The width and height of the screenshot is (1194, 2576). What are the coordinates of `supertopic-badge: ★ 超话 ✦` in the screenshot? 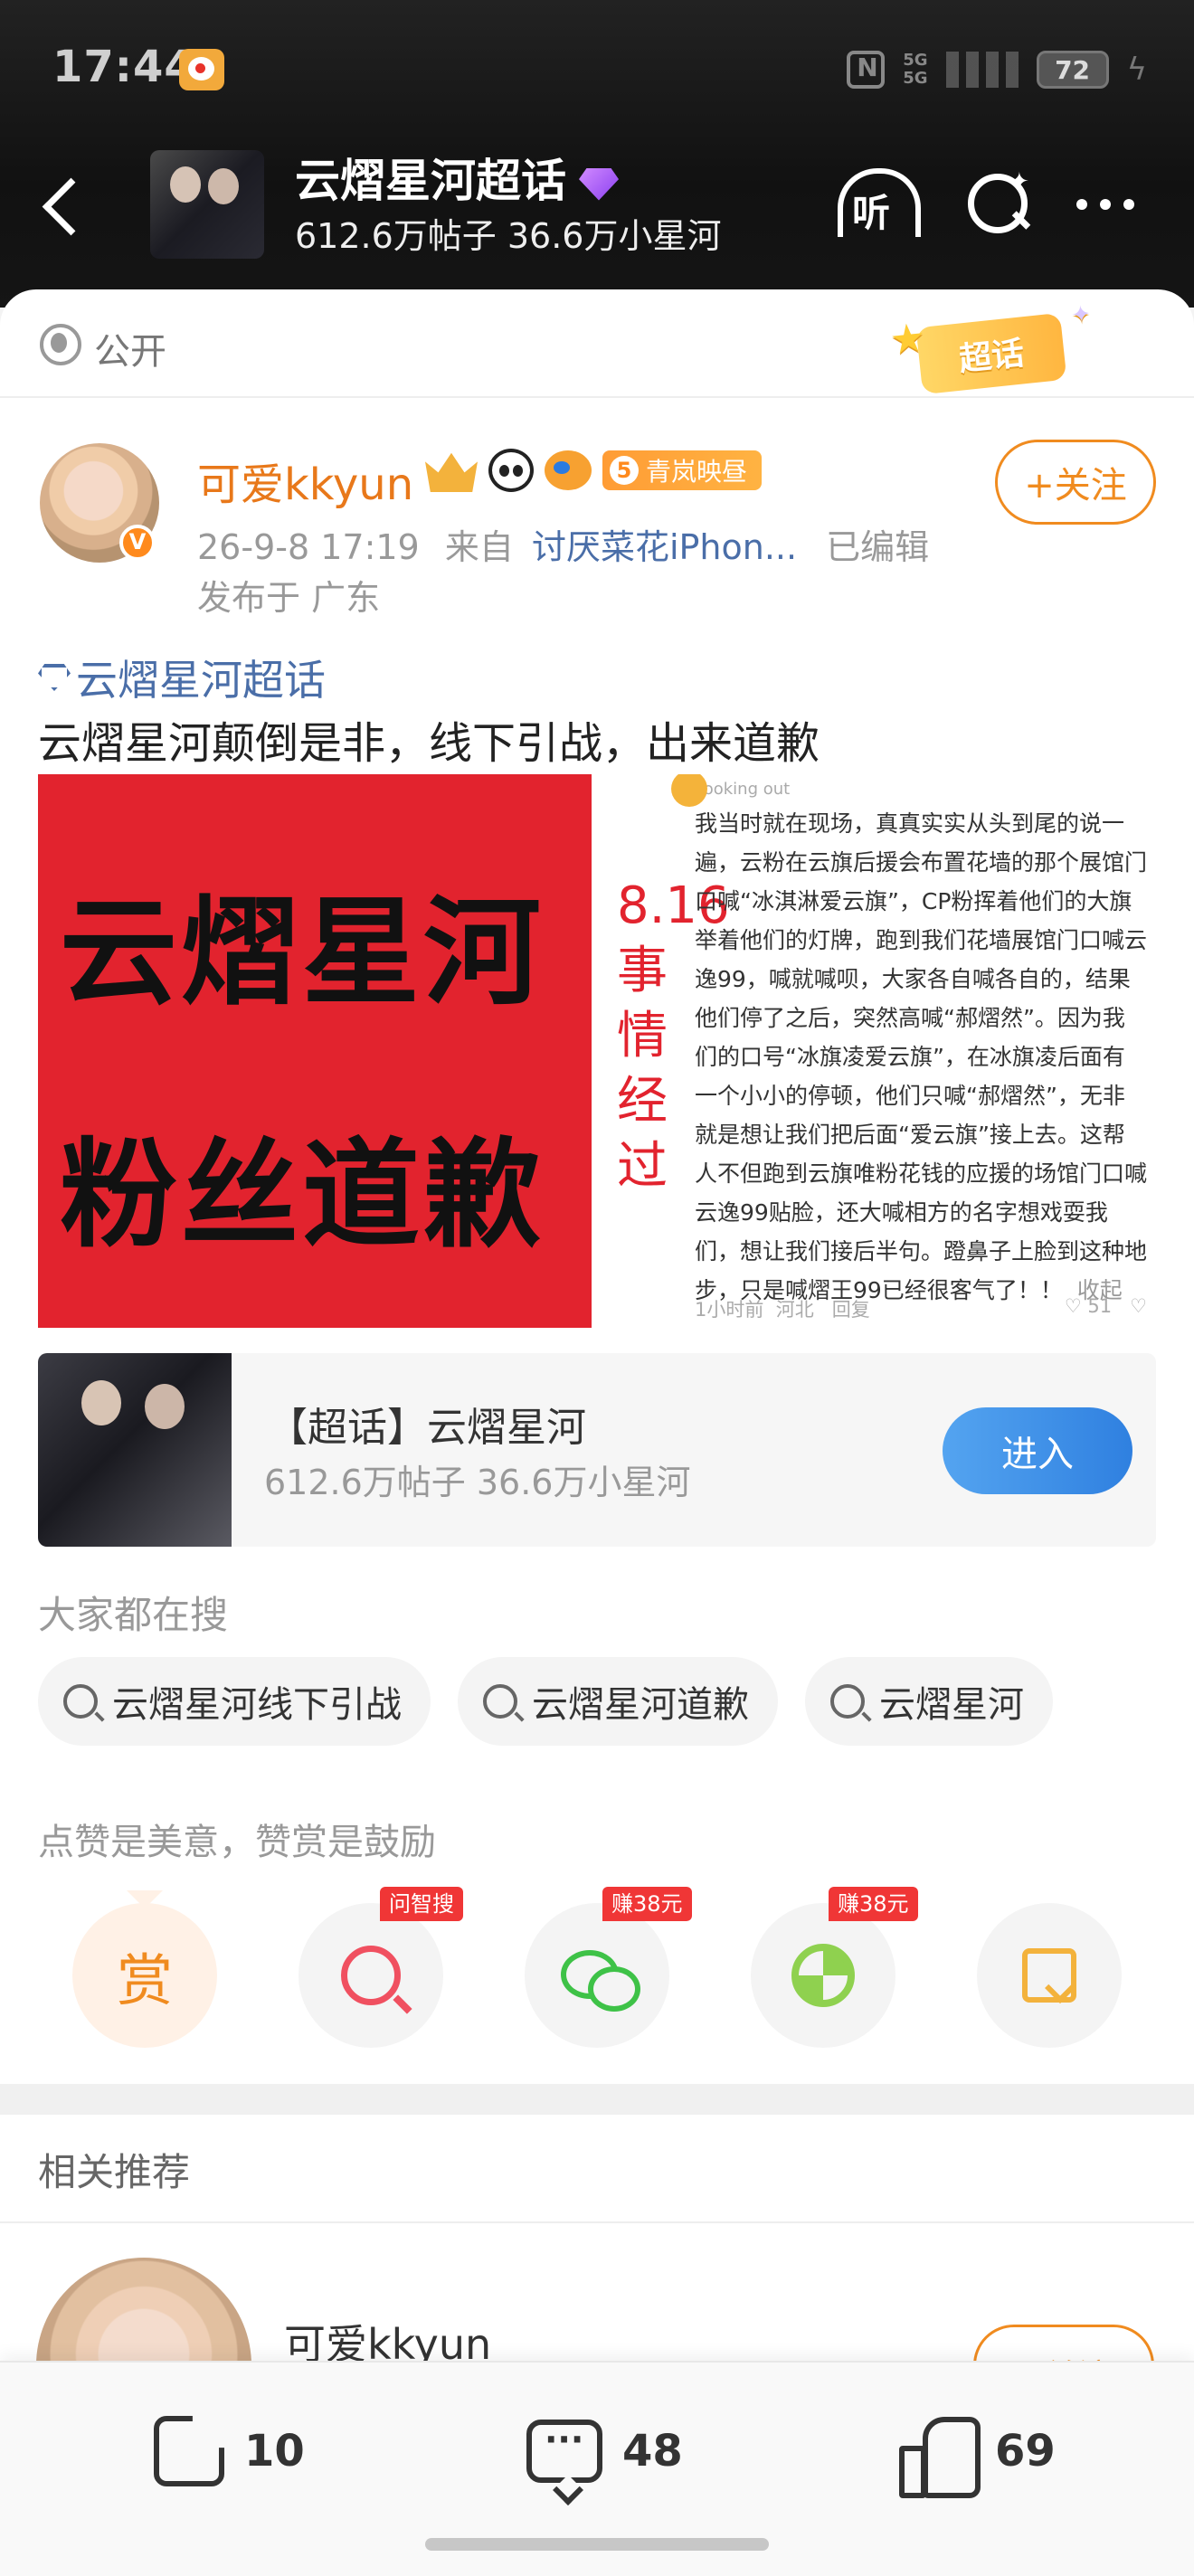 It's located at (990, 348).